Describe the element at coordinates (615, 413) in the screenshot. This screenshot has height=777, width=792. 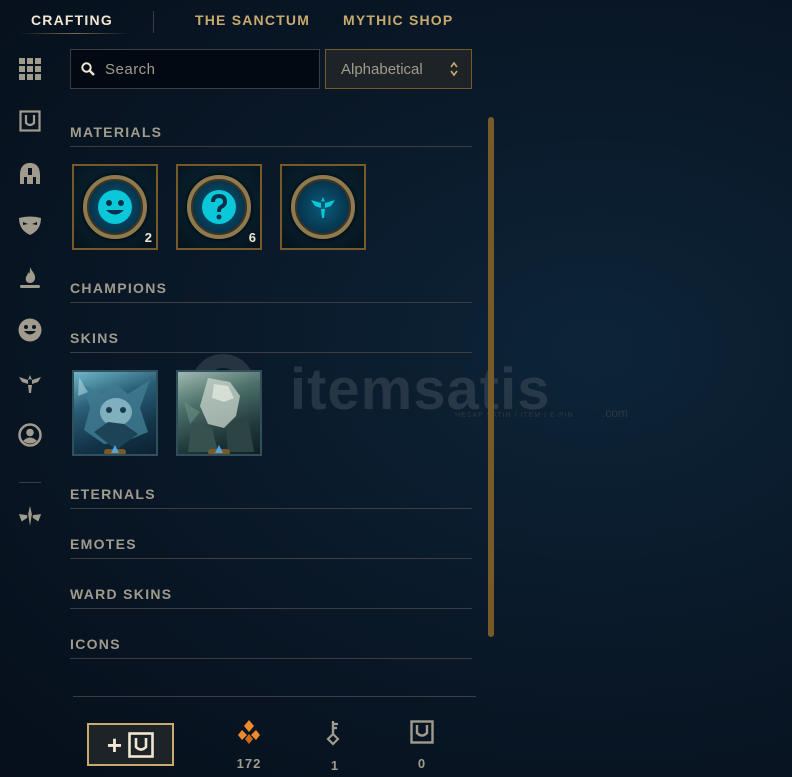
I see `watermark-suffix: .com` at that location.